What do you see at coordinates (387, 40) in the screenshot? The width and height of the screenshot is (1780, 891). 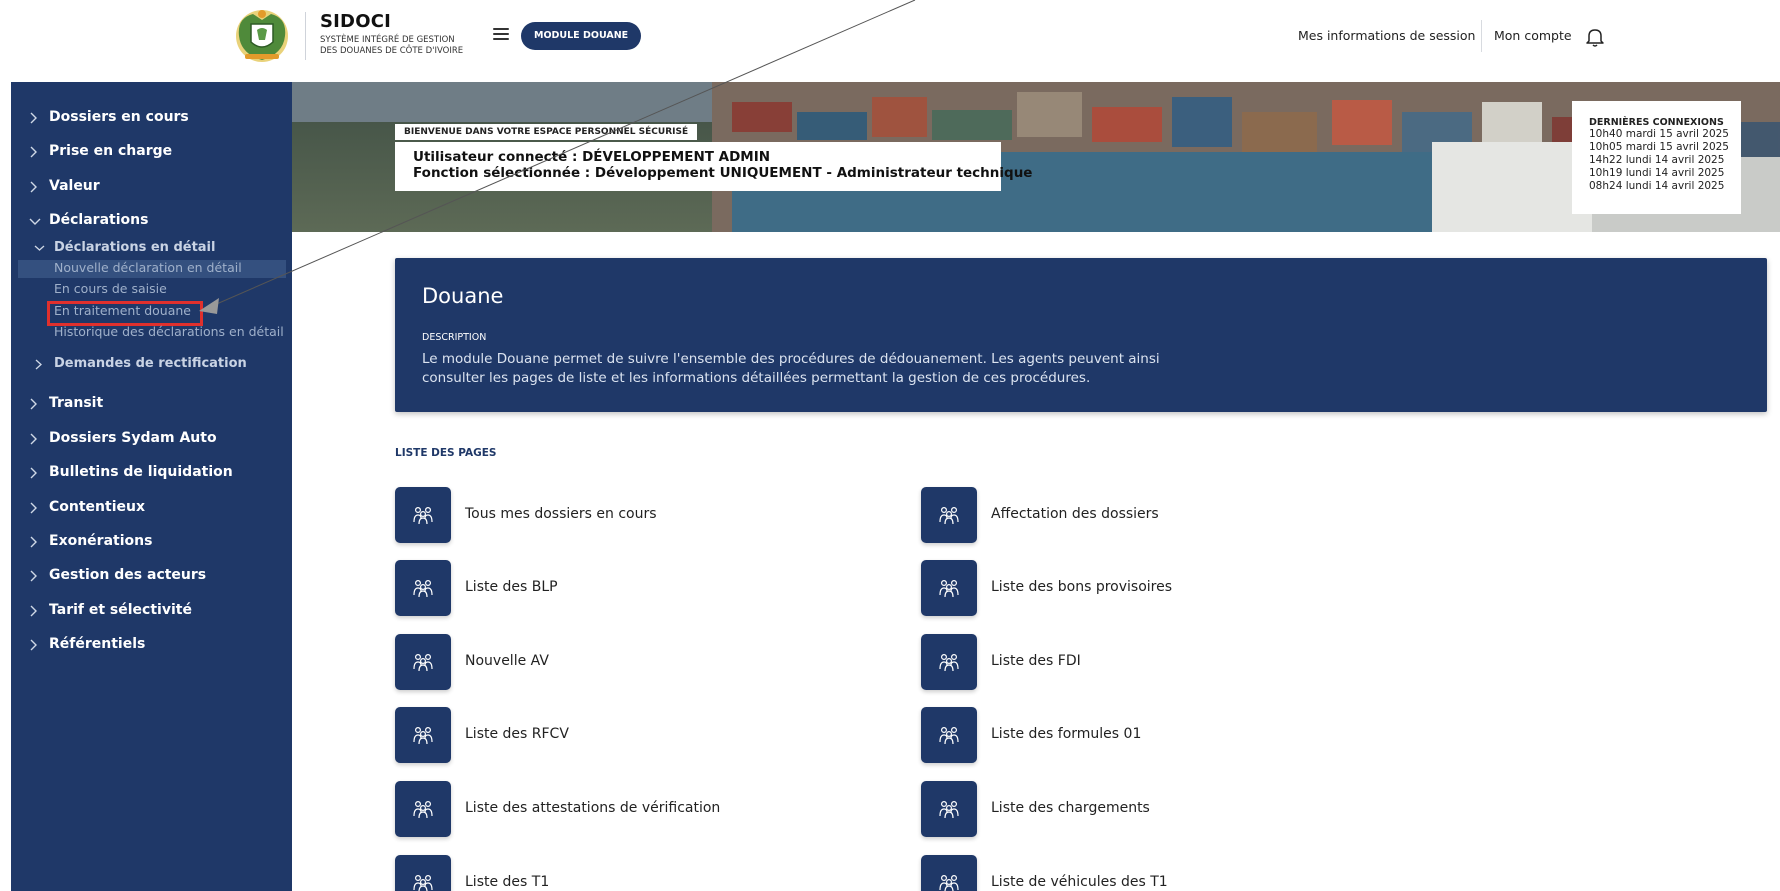 I see `brand-subtitle-1: SYSTÈME INTÉGRÉ DE GESTION` at bounding box center [387, 40].